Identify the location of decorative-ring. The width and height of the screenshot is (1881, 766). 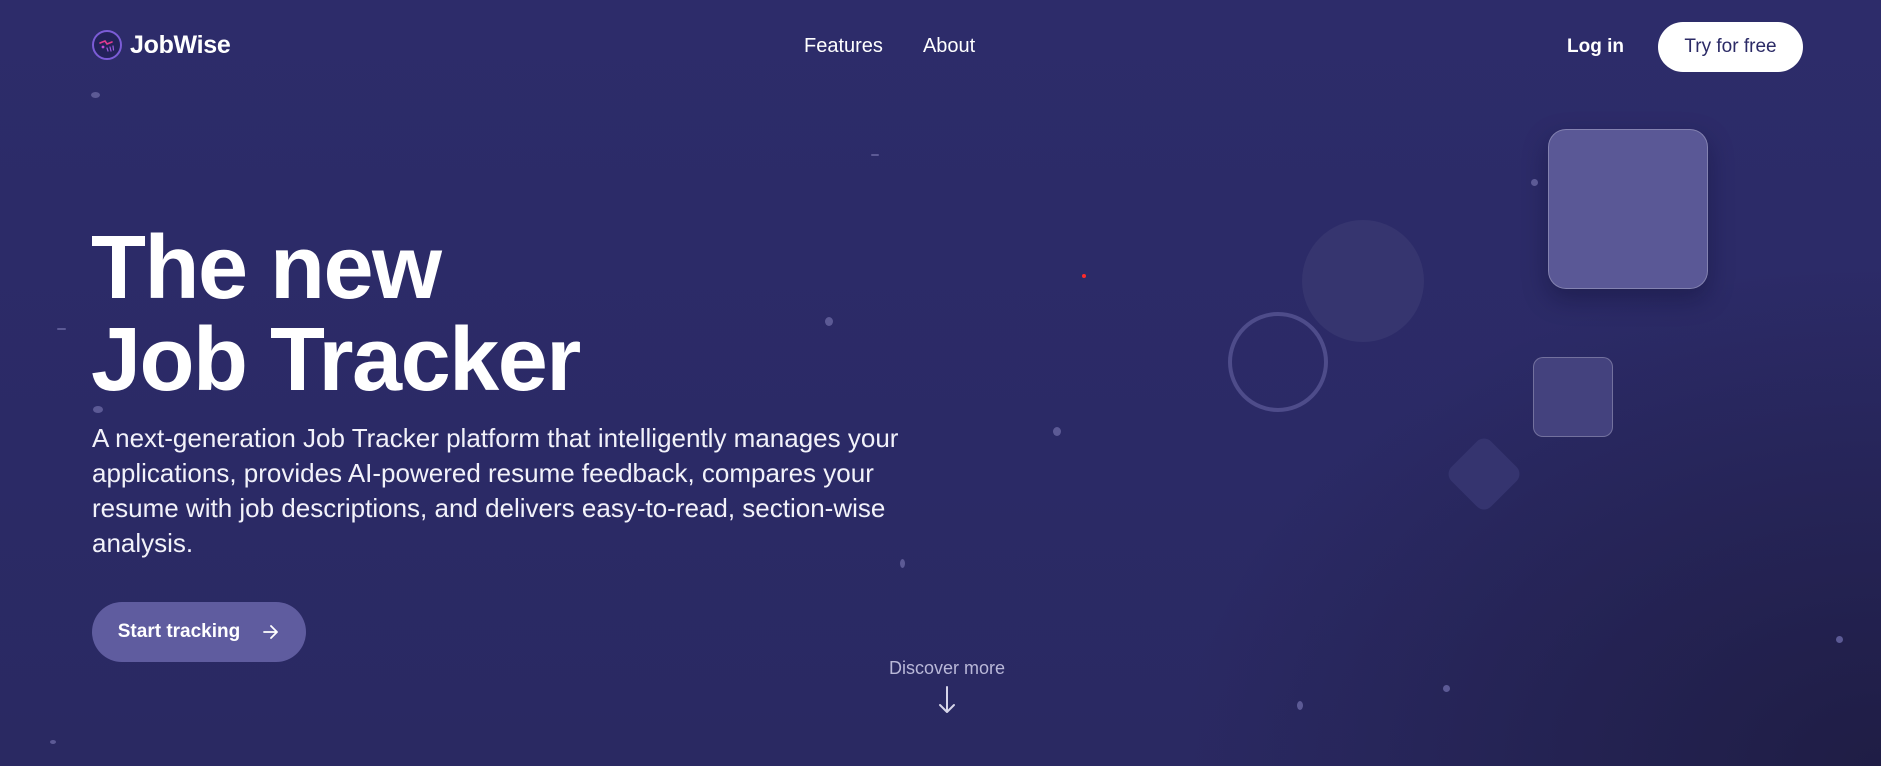
(1278, 362).